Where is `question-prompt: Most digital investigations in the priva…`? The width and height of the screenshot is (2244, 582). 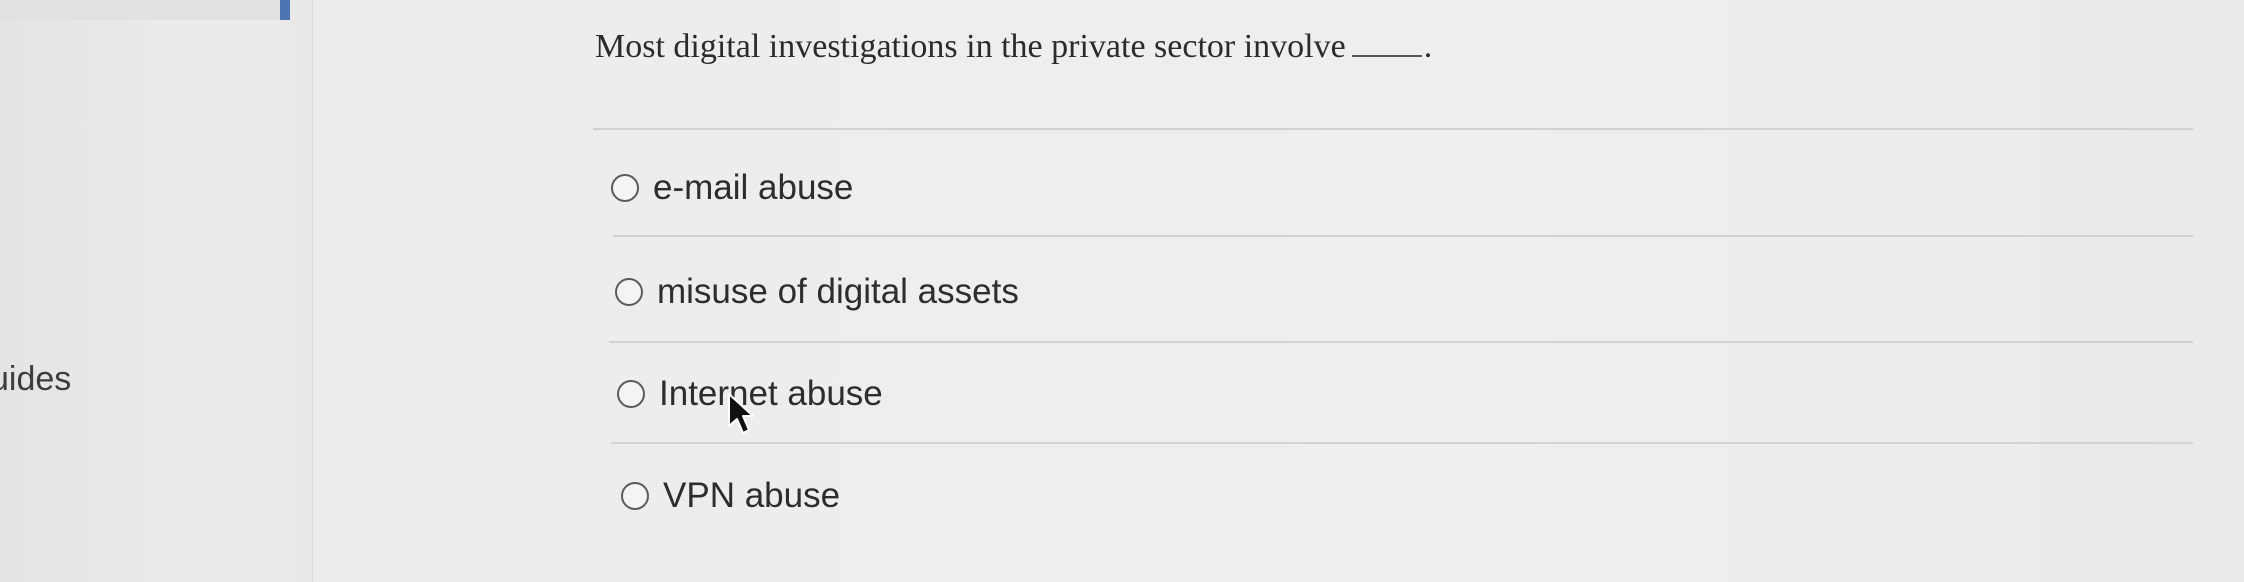
question-prompt: Most digital investigations in the priva… is located at coordinates (1013, 47).